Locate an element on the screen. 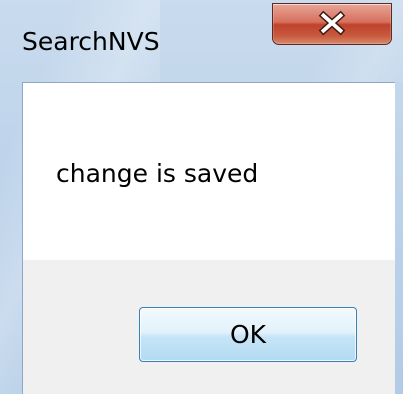 The image size is (403, 394). ok-button: OK is located at coordinates (248, 334).